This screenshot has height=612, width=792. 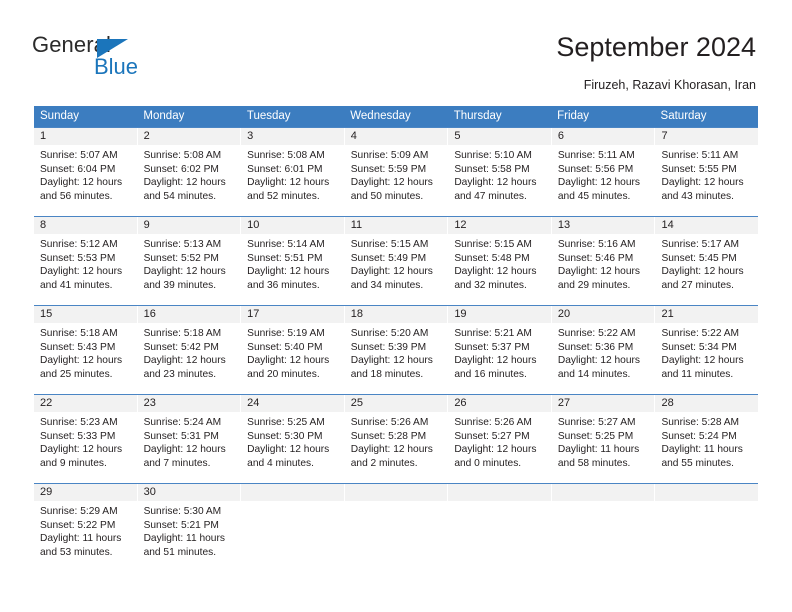 I want to click on day-number: 26, so click(x=499, y=403).